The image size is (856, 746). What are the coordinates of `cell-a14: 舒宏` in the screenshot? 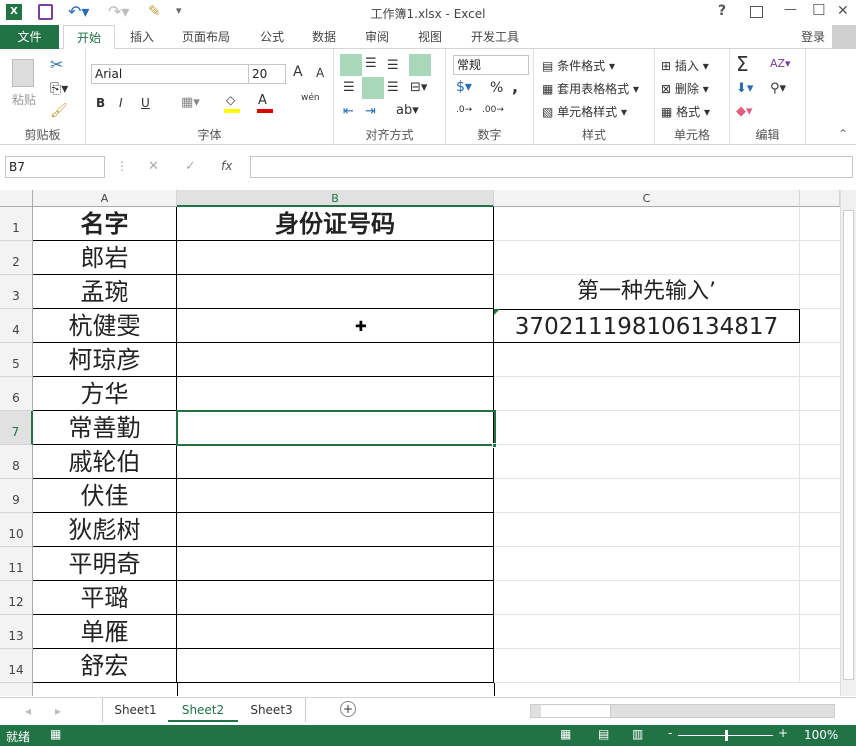 It's located at (105, 666).